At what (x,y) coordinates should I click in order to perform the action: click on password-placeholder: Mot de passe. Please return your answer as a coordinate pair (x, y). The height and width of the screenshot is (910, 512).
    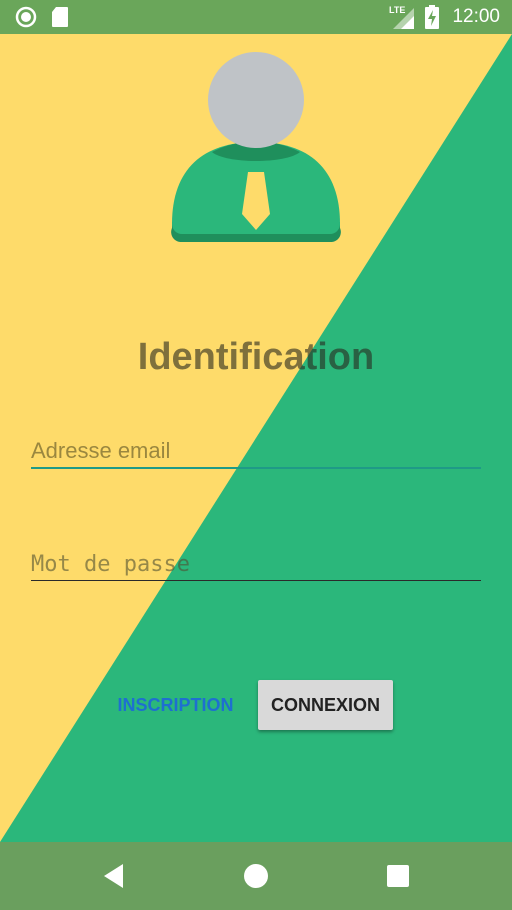
    Looking at the image, I should click on (110, 564).